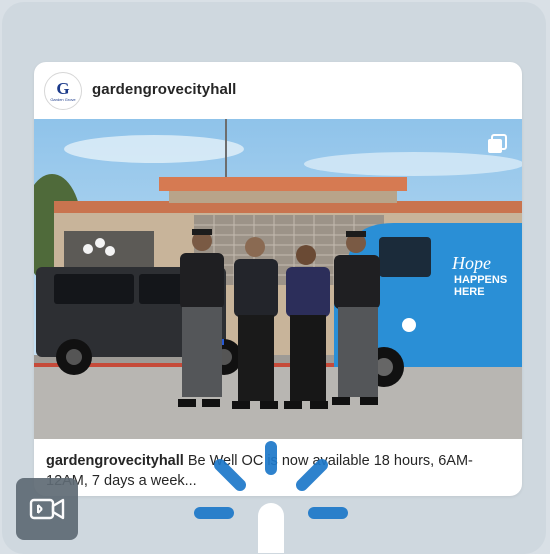 The image size is (550, 554). What do you see at coordinates (278, 90) in the screenshot?
I see `post-header: G Garden Grove gardengrovecityhall` at bounding box center [278, 90].